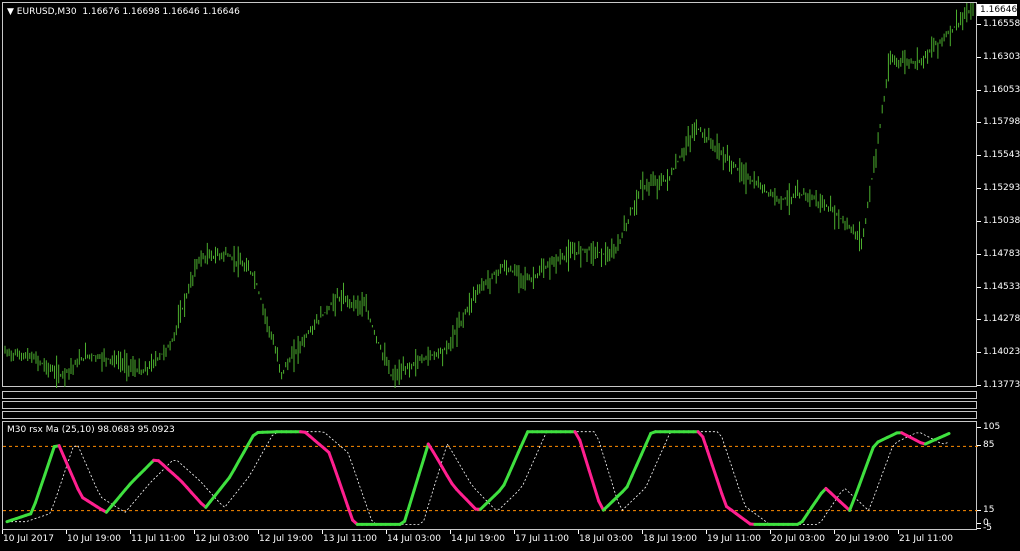 The width and height of the screenshot is (1020, 551). I want to click on time-tick-label: 12 Jul 19:00, so click(286, 539).